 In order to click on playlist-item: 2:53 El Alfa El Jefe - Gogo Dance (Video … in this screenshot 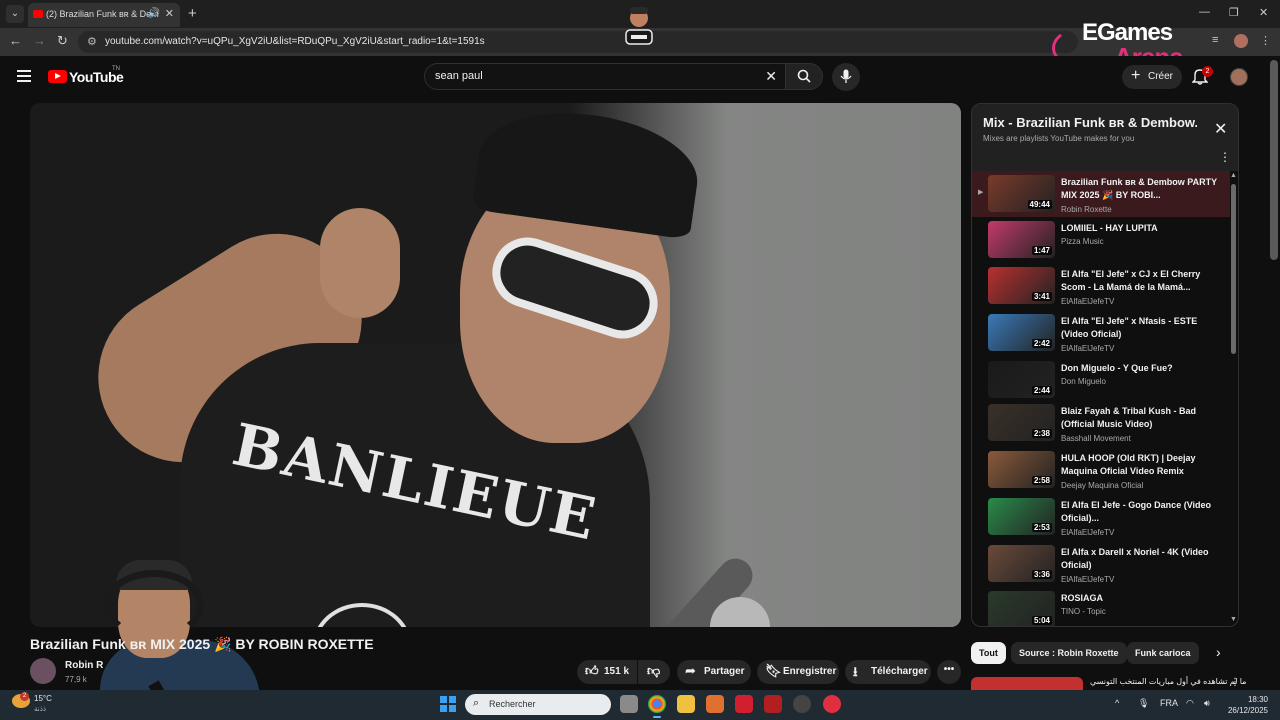, I will do `click(1101, 517)`.